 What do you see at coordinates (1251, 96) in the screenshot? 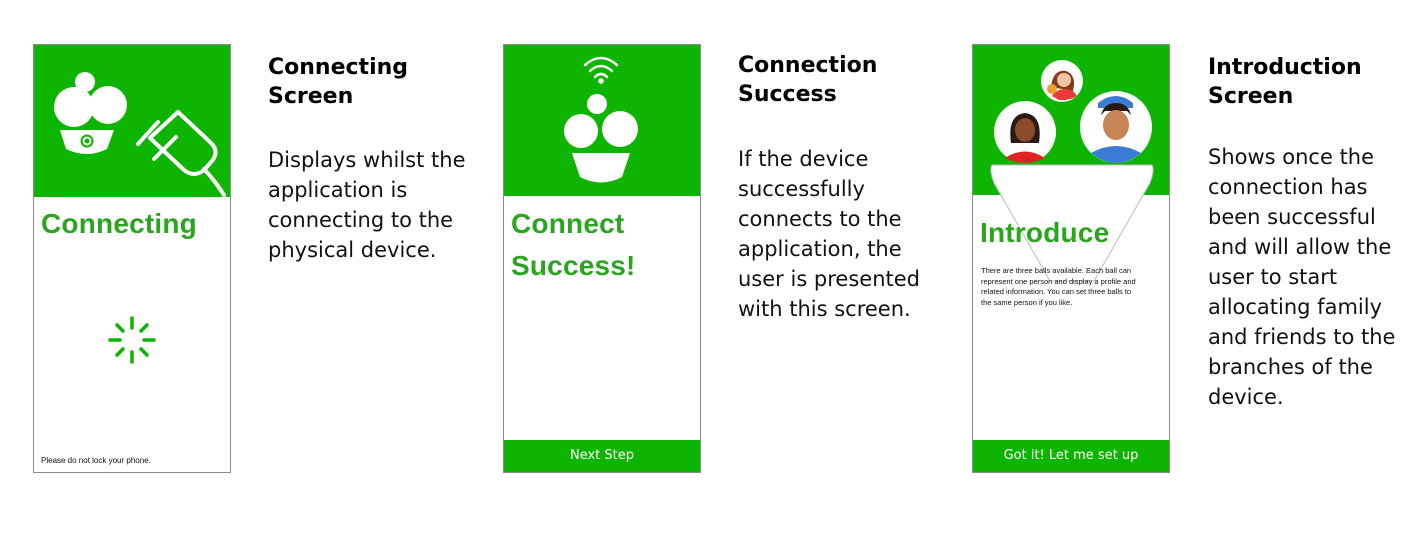
I see `introduction-caption-title-line2: Screen` at bounding box center [1251, 96].